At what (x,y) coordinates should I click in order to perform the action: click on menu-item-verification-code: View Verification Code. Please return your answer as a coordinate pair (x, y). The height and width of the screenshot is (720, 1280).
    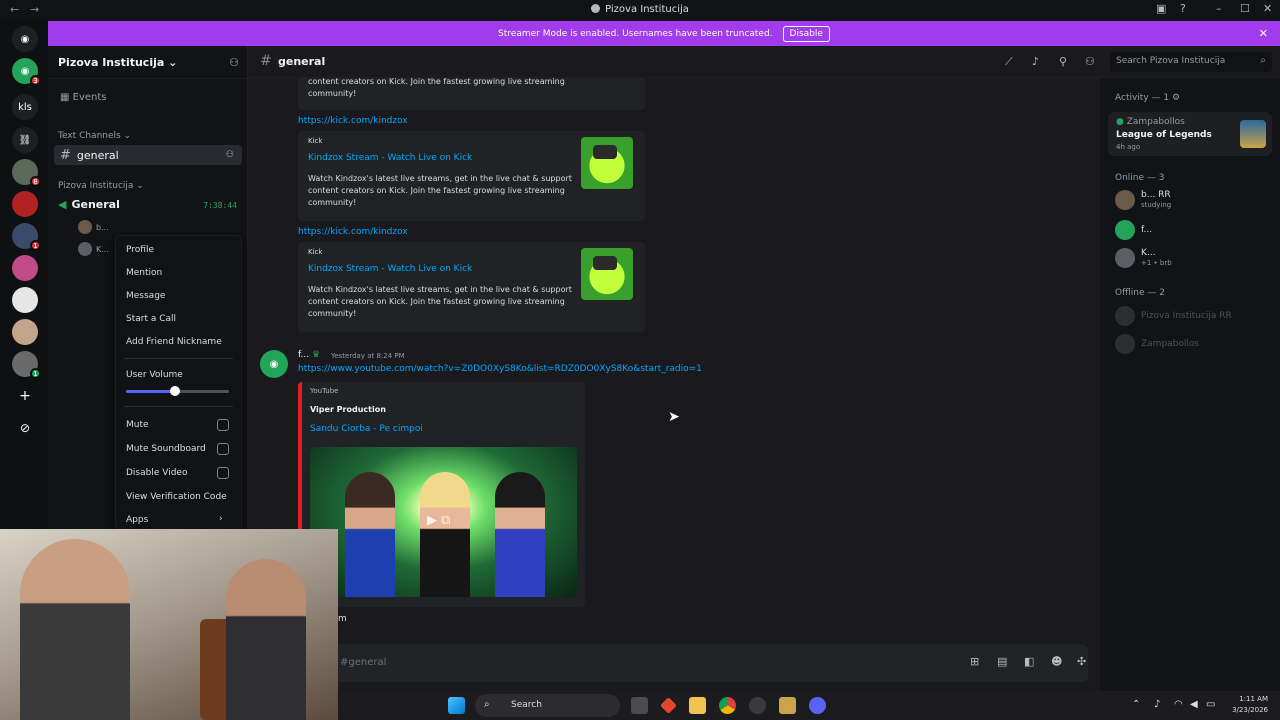
    Looking at the image, I should click on (176, 497).